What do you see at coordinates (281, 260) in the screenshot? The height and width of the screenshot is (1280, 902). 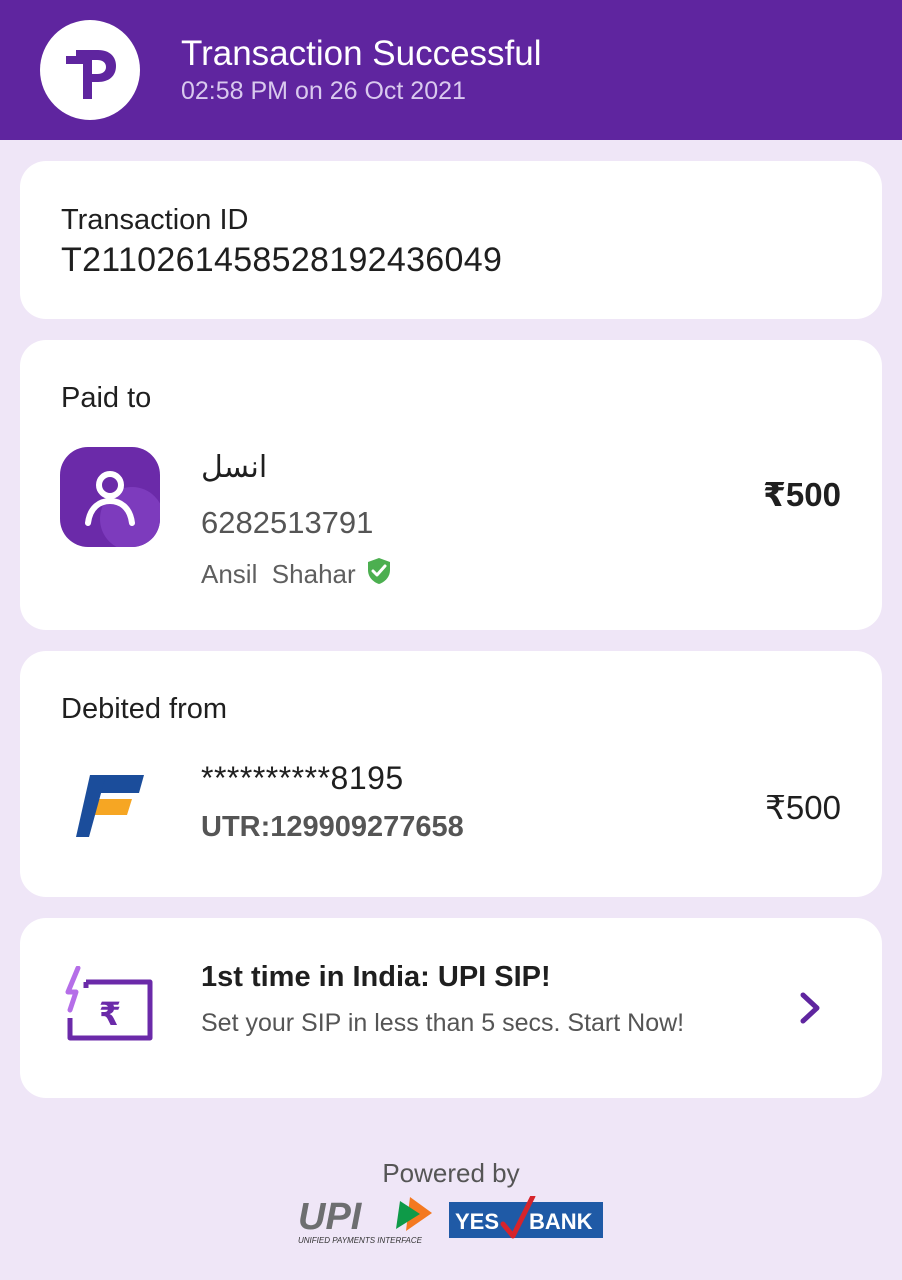 I see `transaction-id-value: T2110261458528192436049` at bounding box center [281, 260].